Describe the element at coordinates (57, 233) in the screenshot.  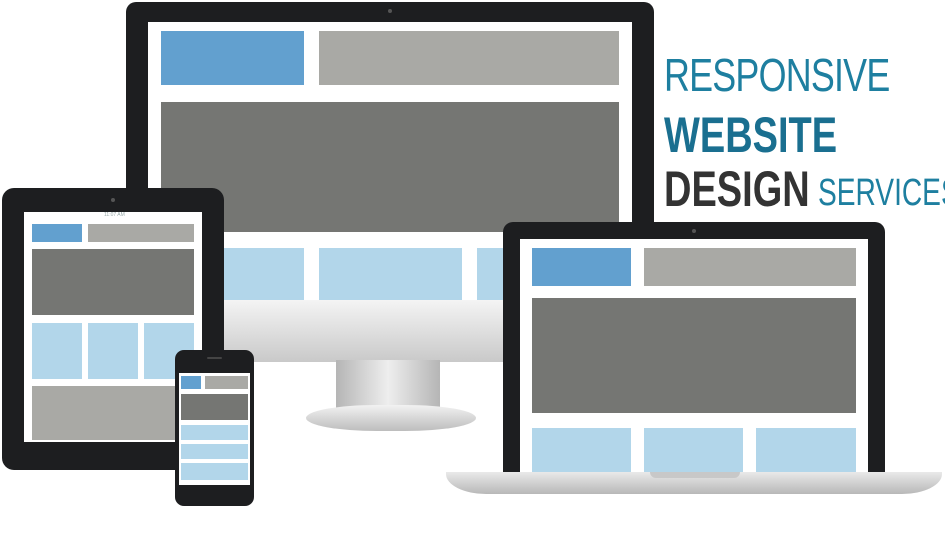
I see `tablet-logo-block` at that location.